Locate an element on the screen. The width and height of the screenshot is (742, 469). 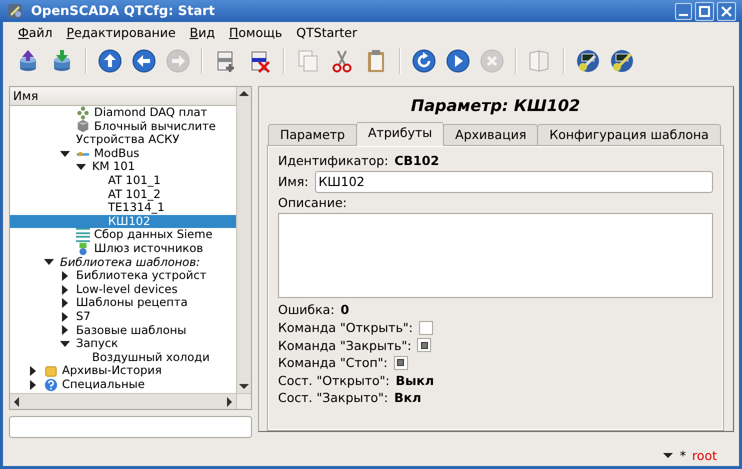
maximize-button is located at coordinates (704, 11).